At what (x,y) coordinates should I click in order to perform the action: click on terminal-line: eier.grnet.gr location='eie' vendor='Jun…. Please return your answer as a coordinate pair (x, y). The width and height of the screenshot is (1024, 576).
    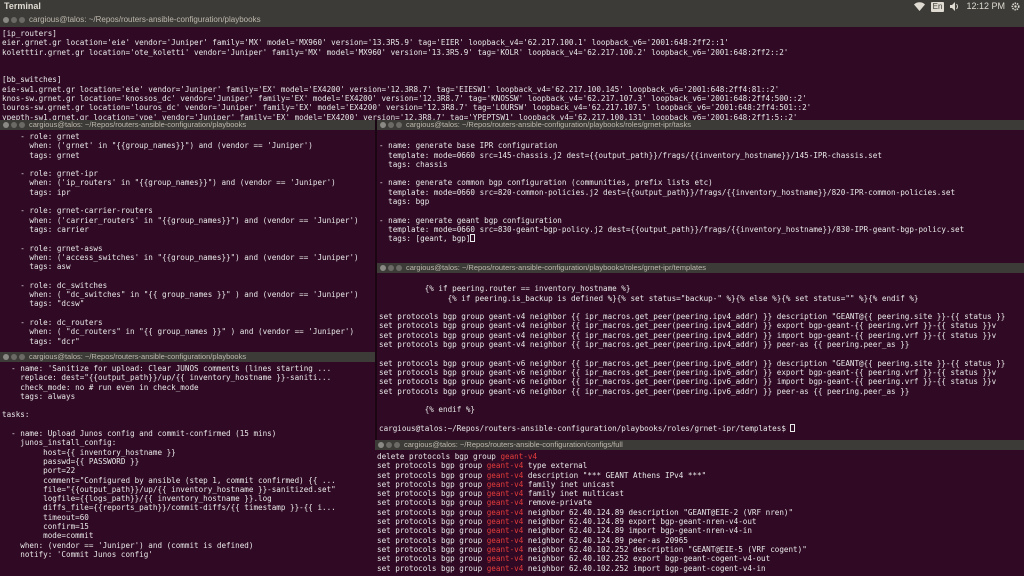
    Looking at the image, I should click on (365, 43).